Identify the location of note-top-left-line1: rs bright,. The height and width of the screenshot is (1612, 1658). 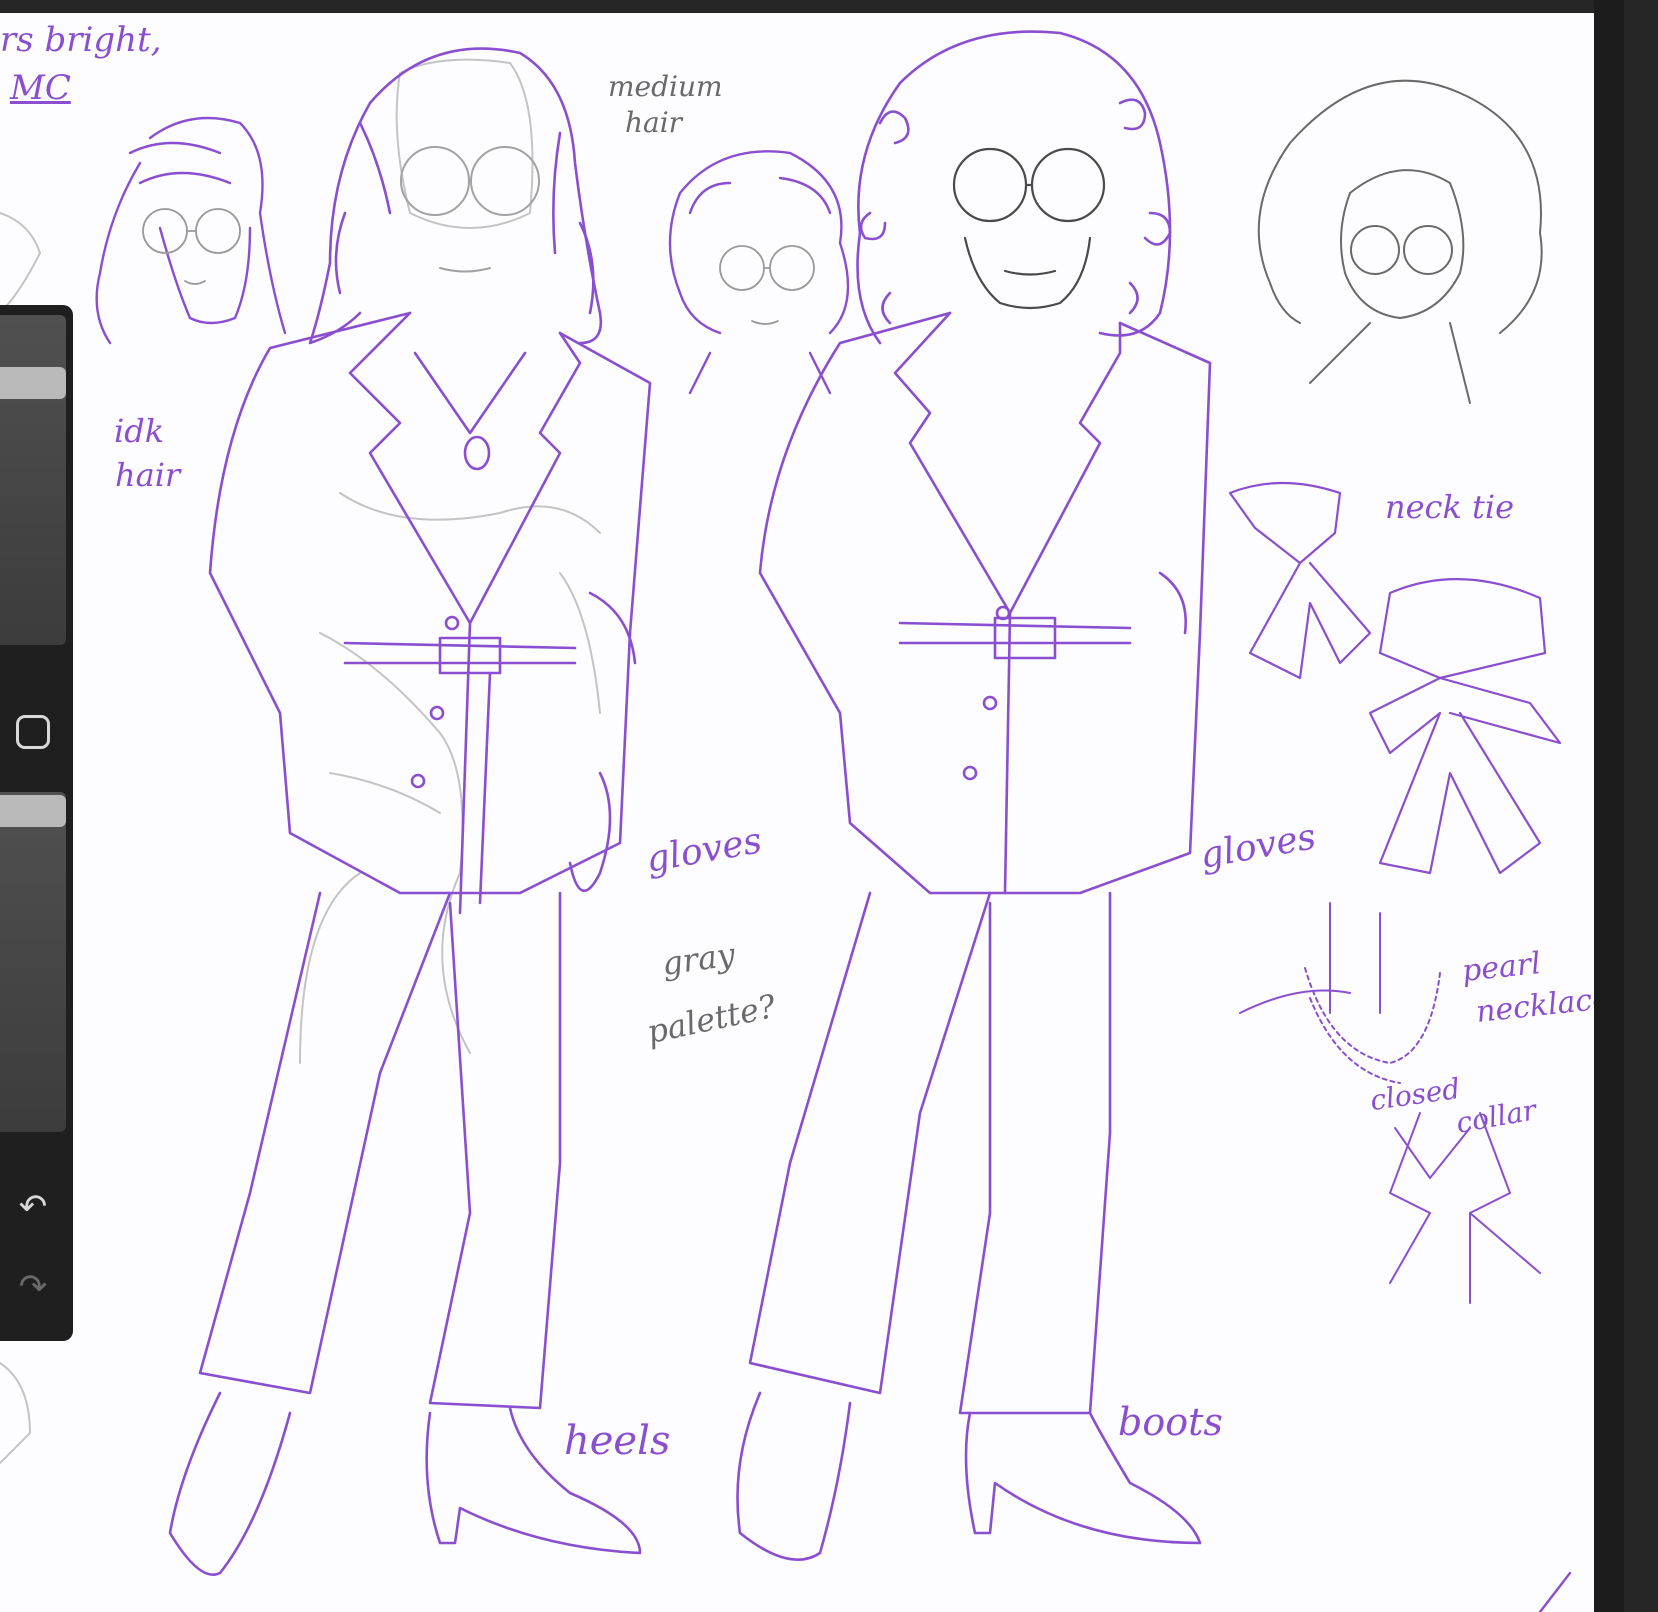
(81, 40).